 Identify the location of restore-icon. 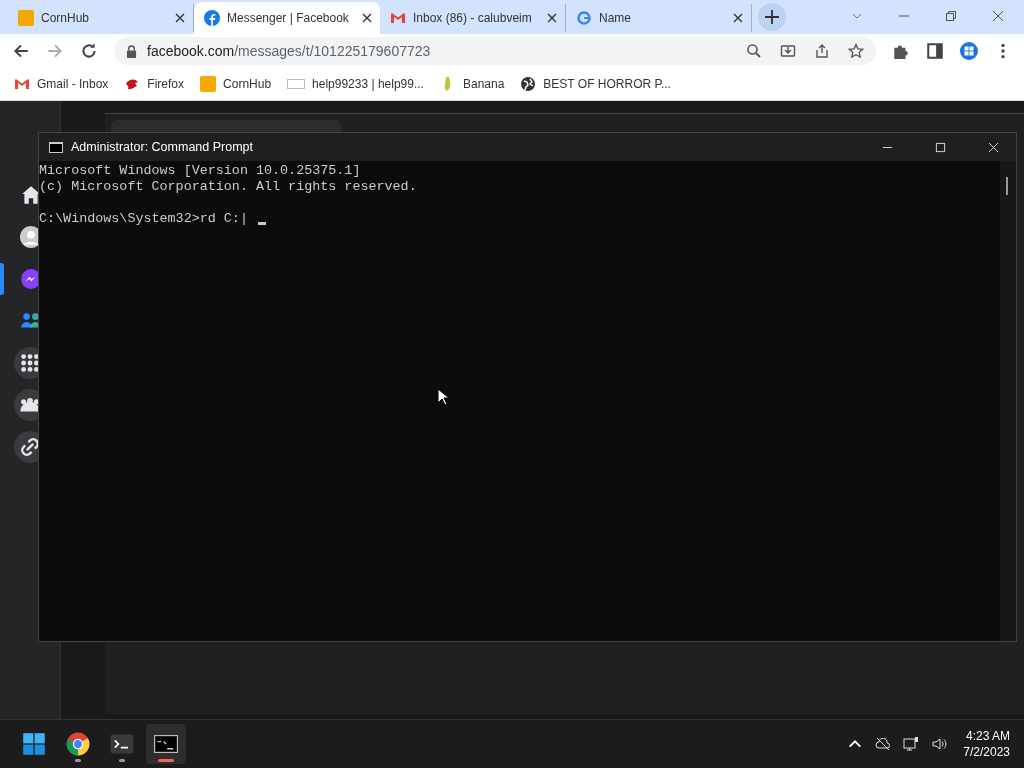
(951, 16).